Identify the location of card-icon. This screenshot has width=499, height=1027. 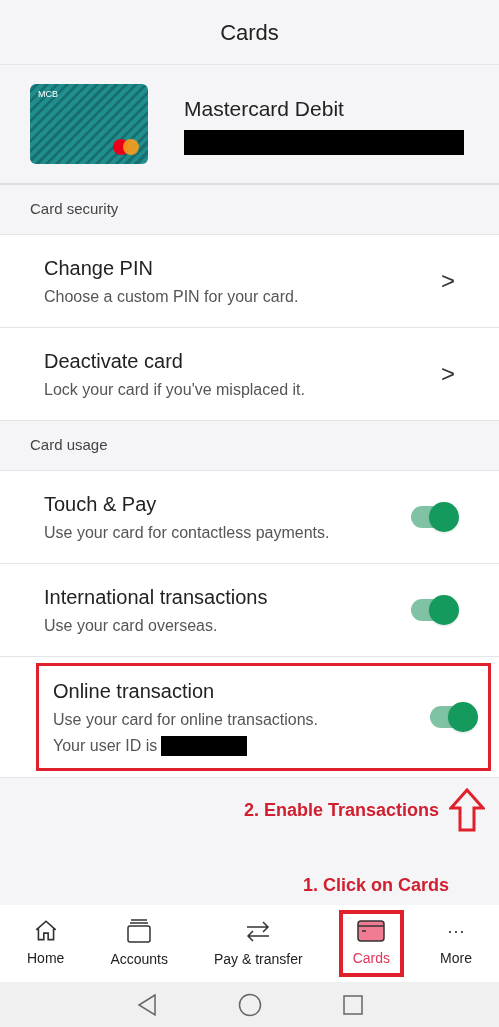
(371, 931).